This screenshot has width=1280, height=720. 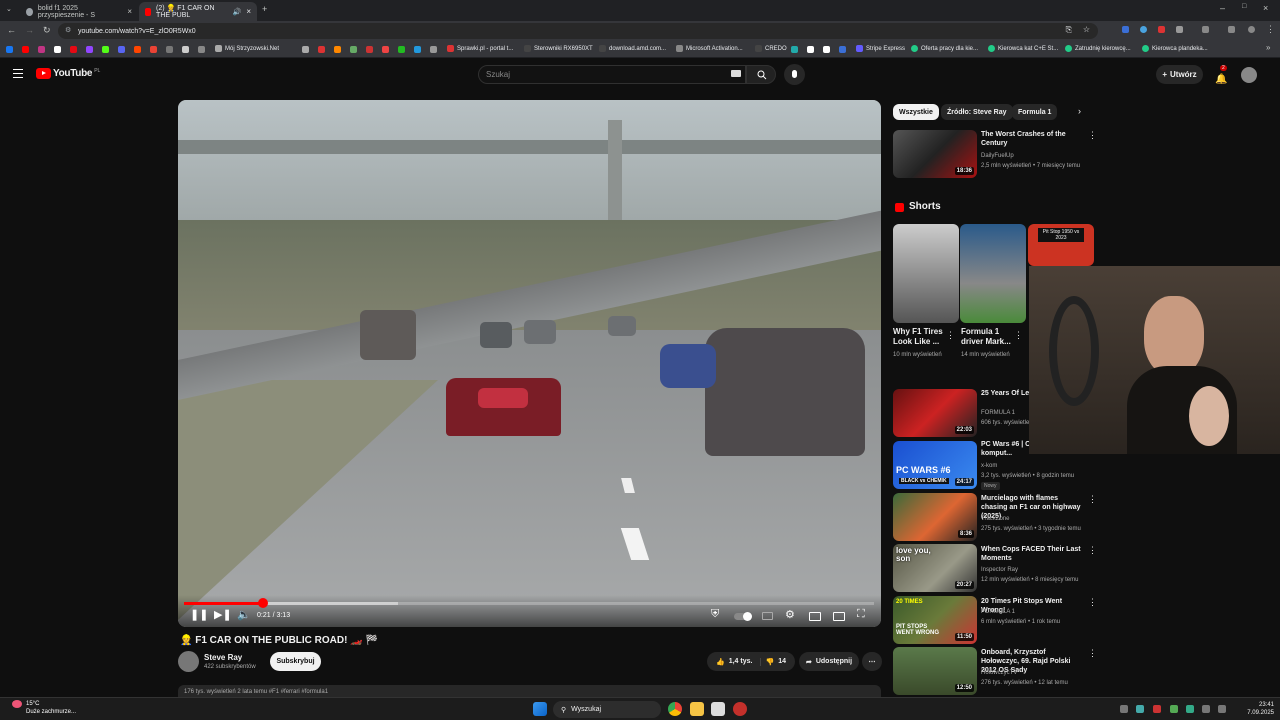 I want to click on channel-name: x-kom, so click(x=989, y=466).